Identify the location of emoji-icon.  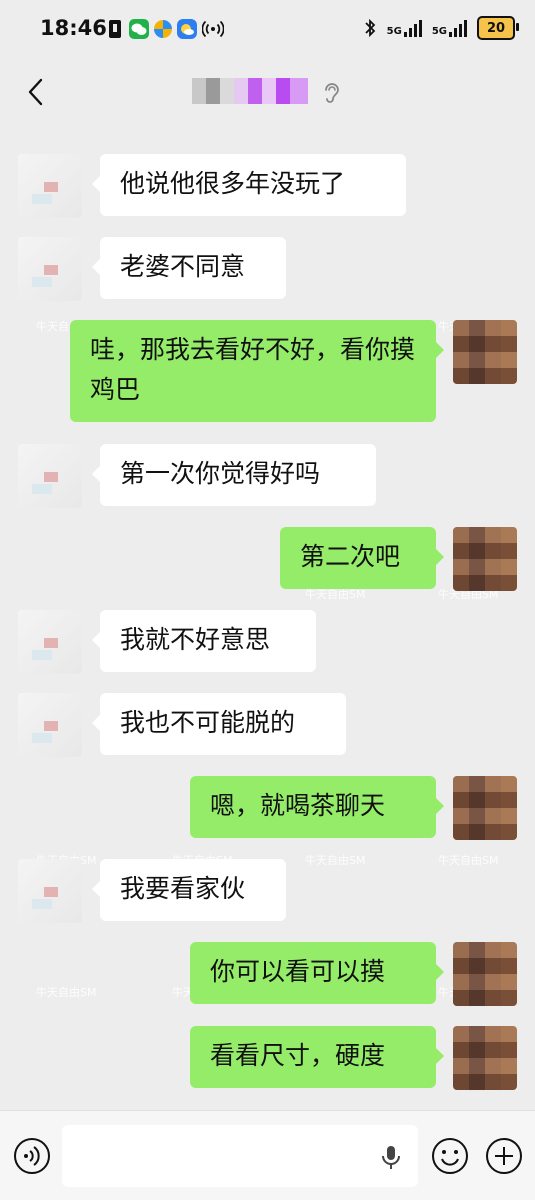
(450, 1156).